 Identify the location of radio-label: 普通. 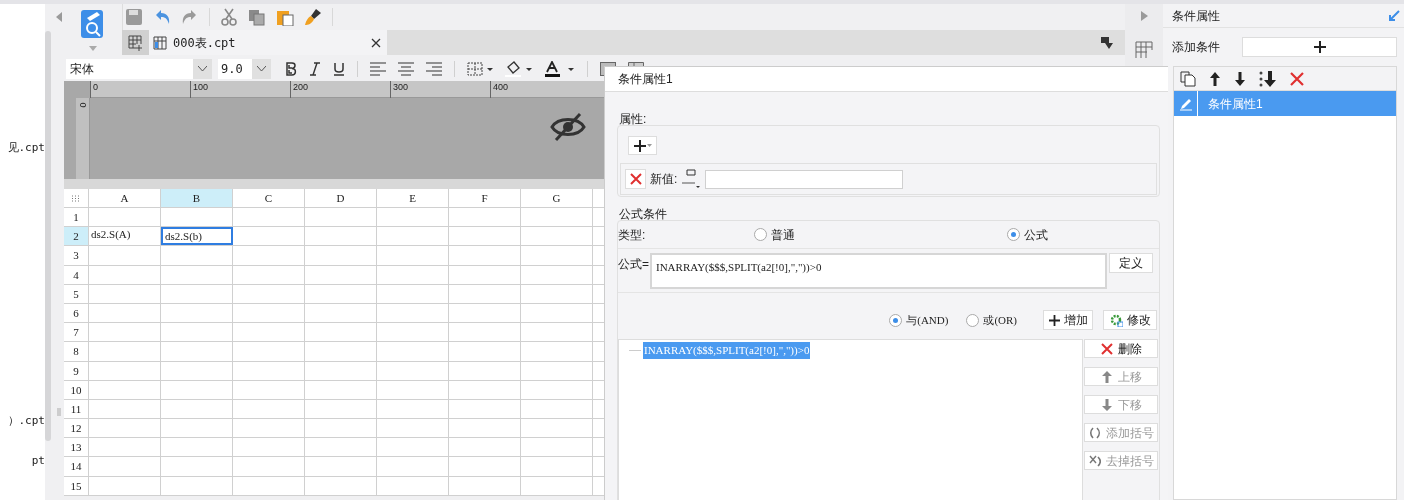
(783, 234).